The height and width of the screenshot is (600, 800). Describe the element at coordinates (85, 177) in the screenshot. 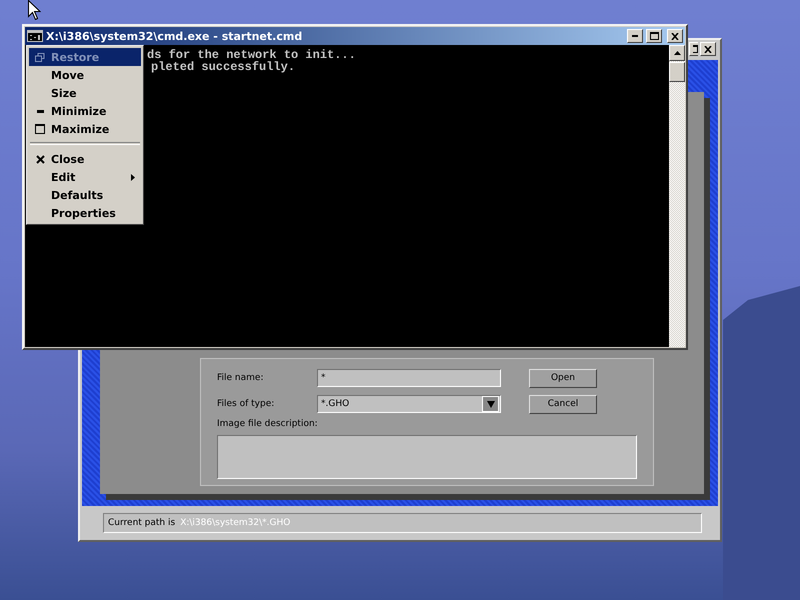

I see `menu-item: Edit` at that location.